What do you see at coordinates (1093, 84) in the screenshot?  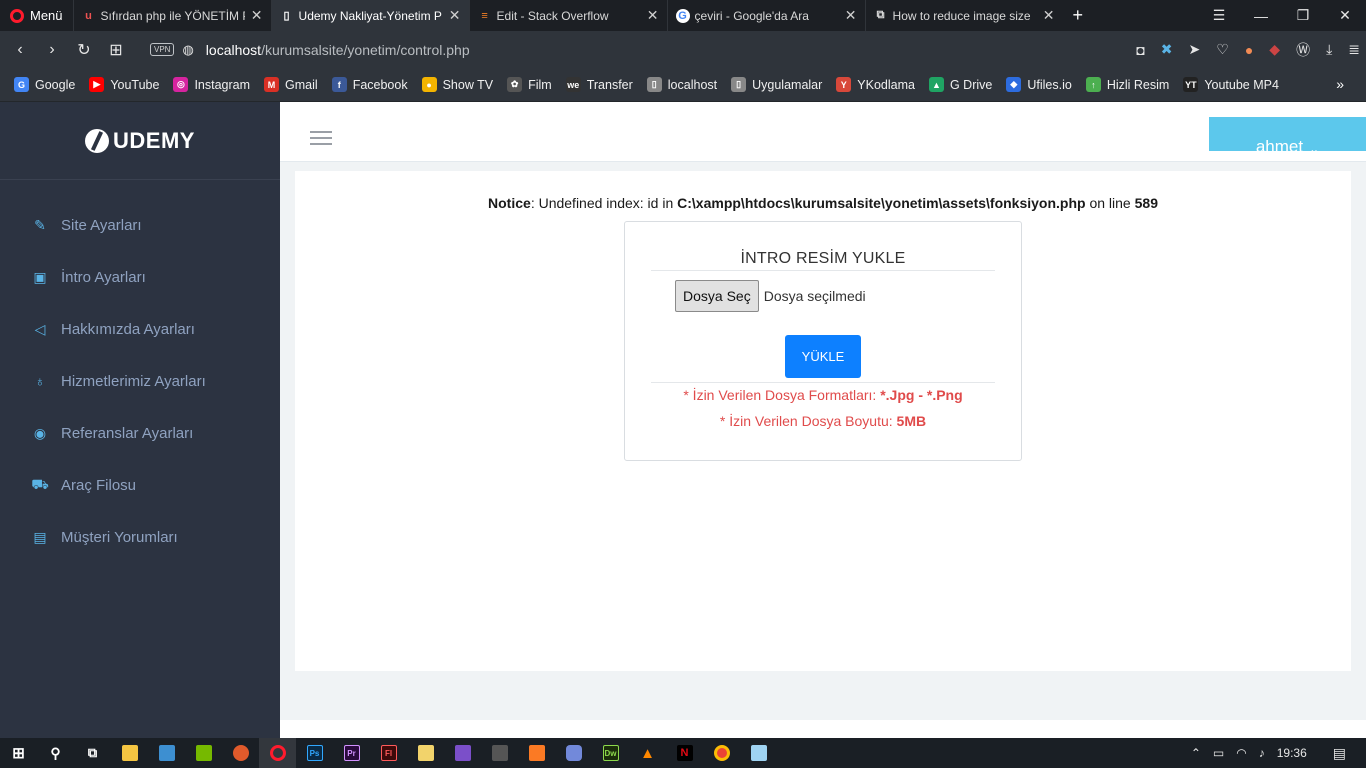 I see `upload-arrow-icon: ↑` at bounding box center [1093, 84].